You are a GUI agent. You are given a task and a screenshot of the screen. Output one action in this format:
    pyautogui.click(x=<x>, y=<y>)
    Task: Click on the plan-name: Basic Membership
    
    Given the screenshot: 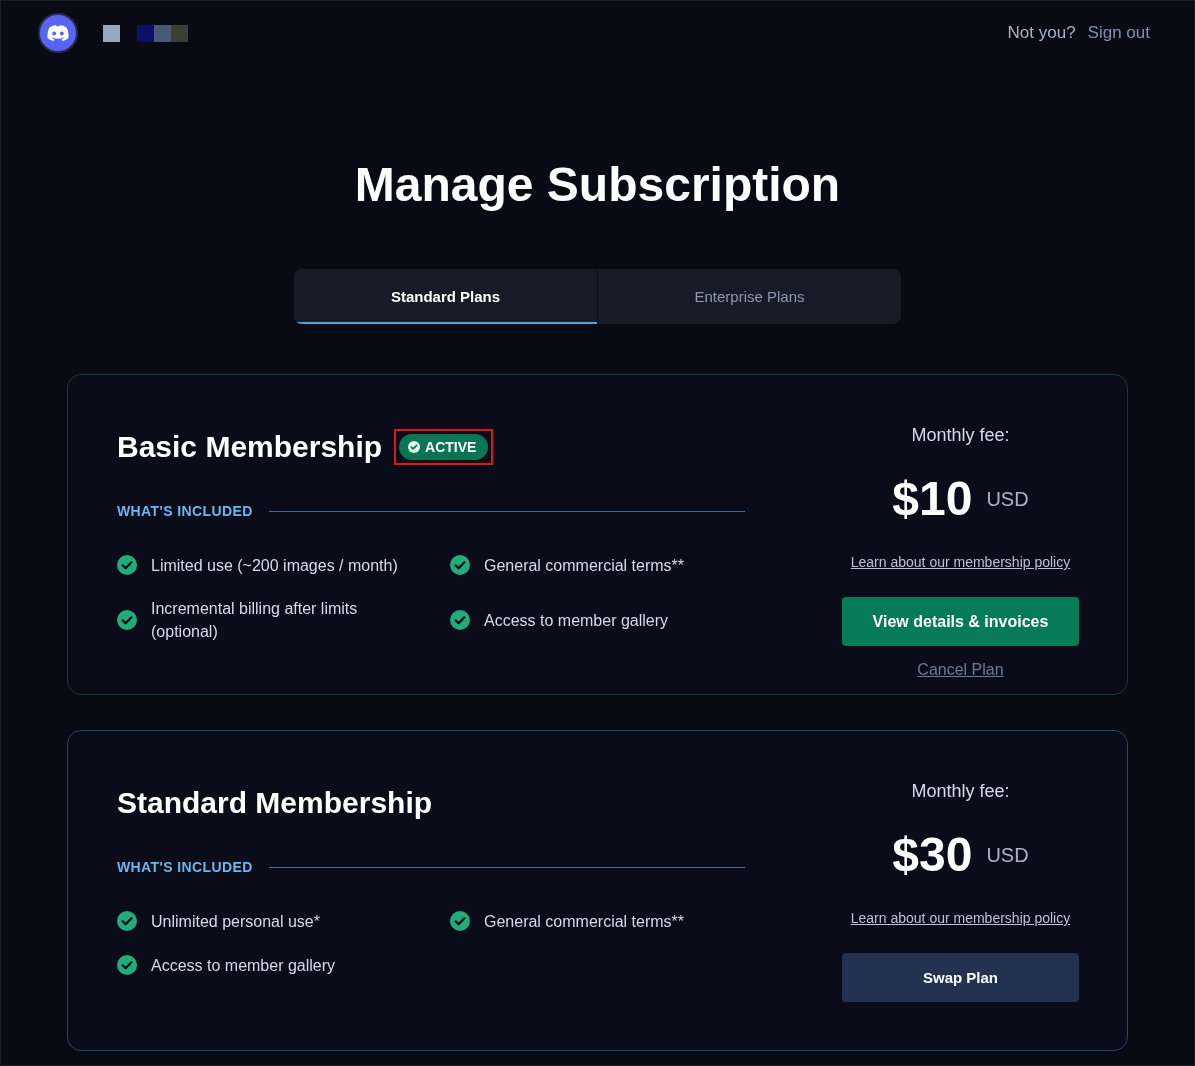 What is the action you would take?
    pyautogui.click(x=250, y=447)
    